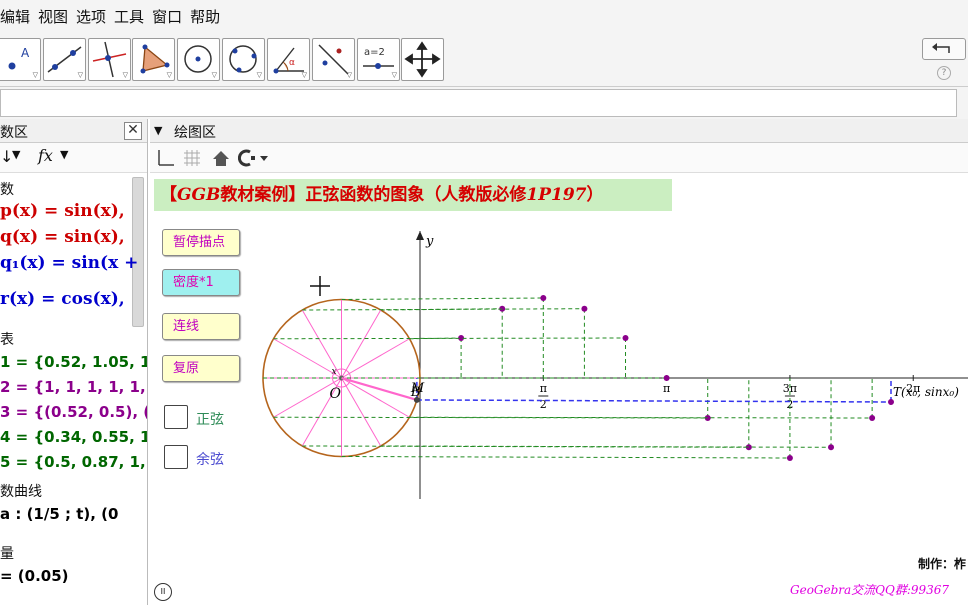 This screenshot has width=968, height=605. Describe the element at coordinates (595, 195) in the screenshot. I see `banner-suffix: ）` at that location.